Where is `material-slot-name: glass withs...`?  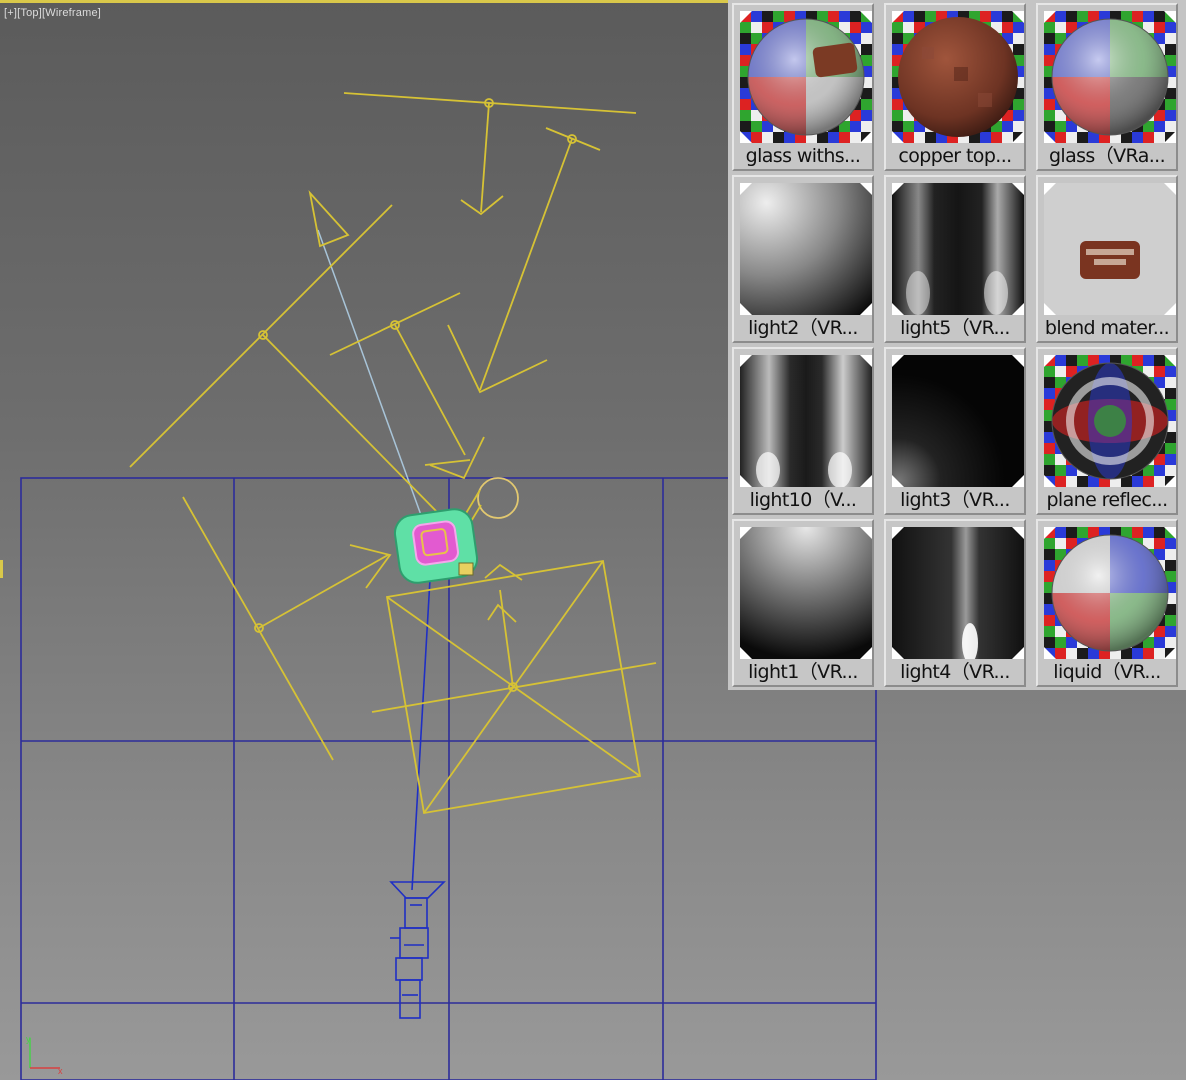
material-slot-name: glass withs... is located at coordinates (803, 156).